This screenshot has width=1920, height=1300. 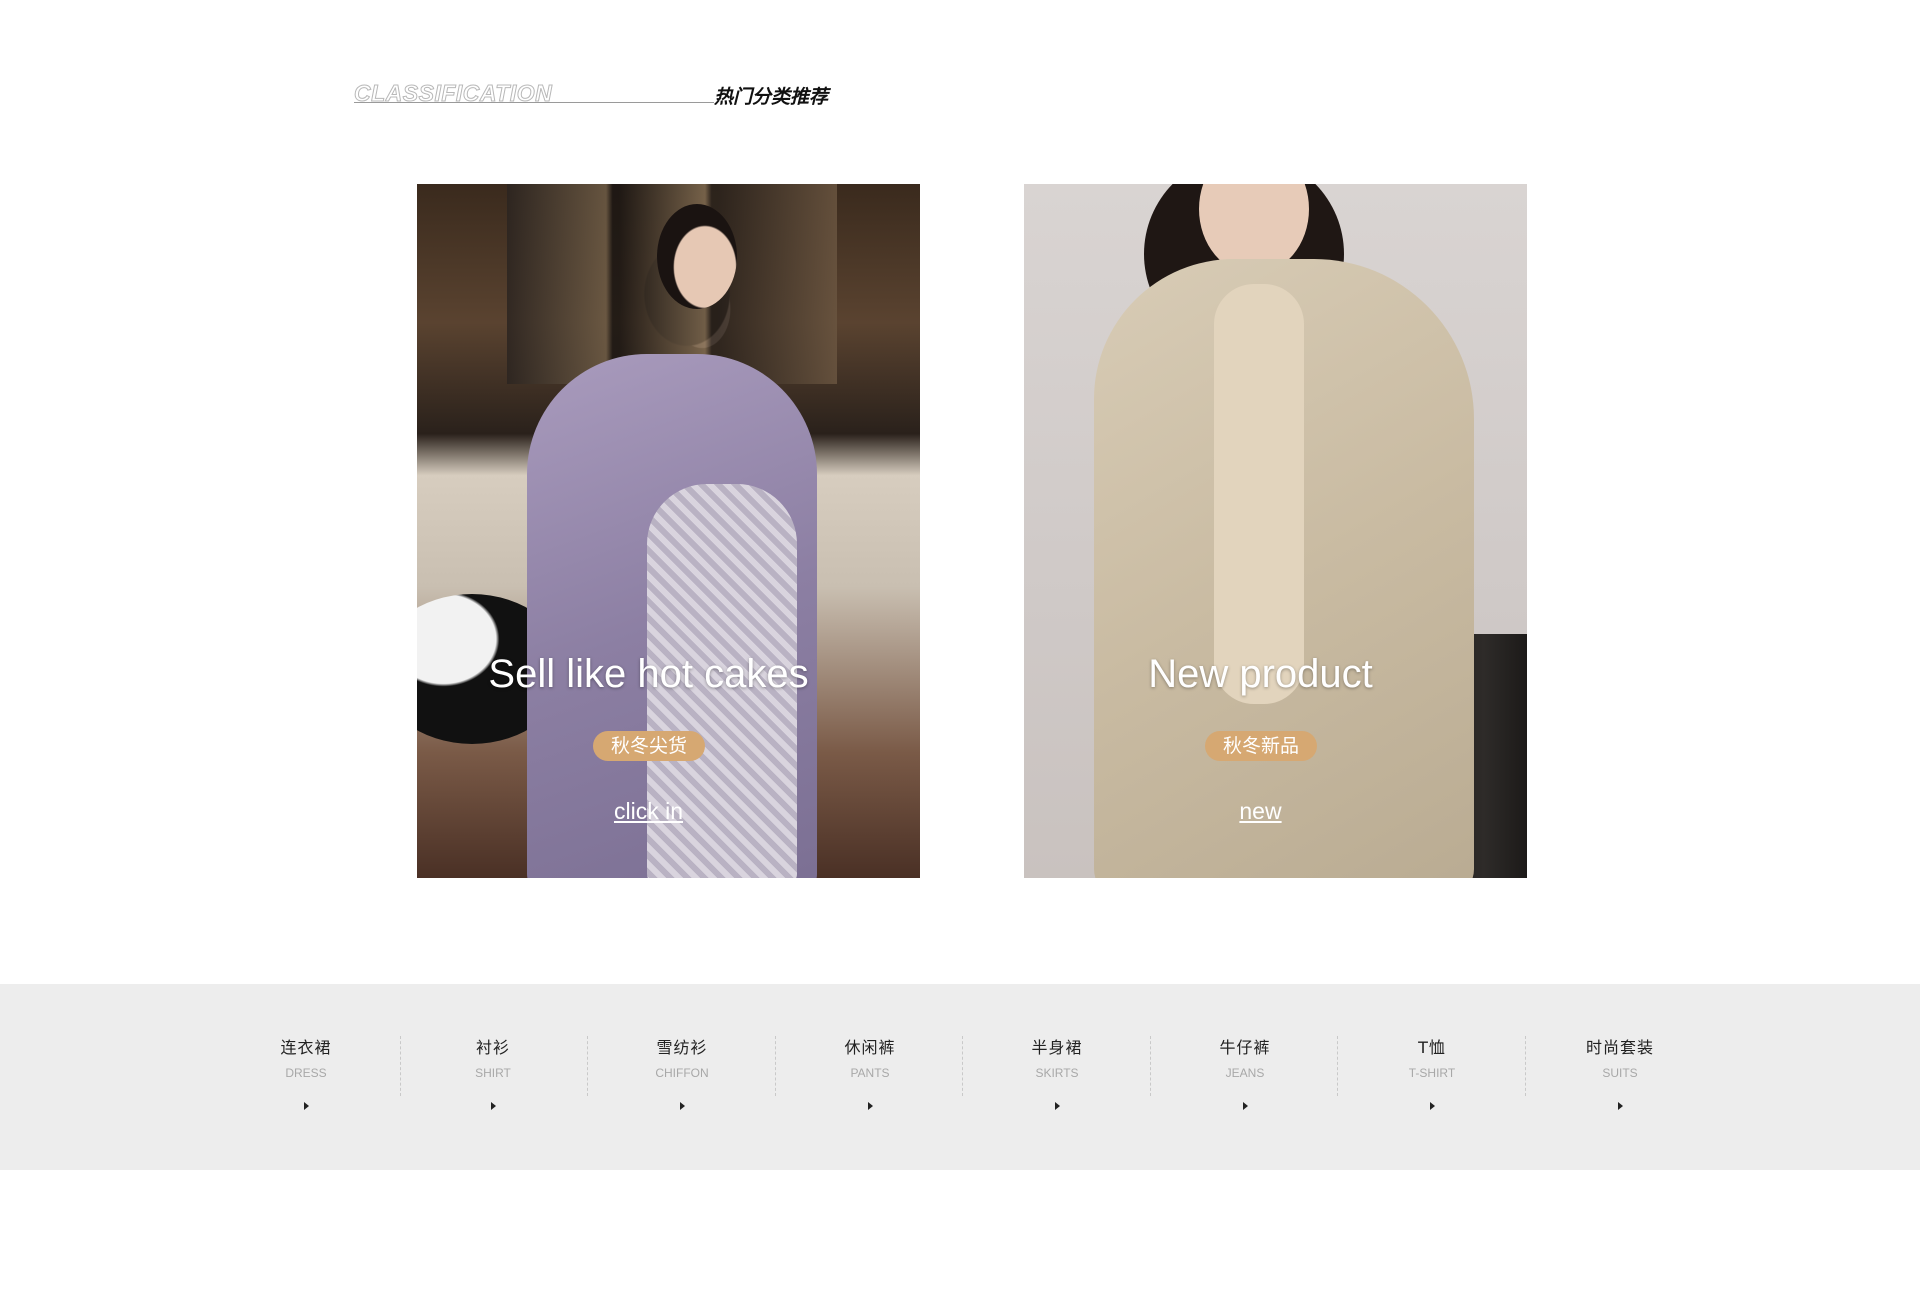 I want to click on category-sublabel: DRESS, so click(x=306, y=1073).